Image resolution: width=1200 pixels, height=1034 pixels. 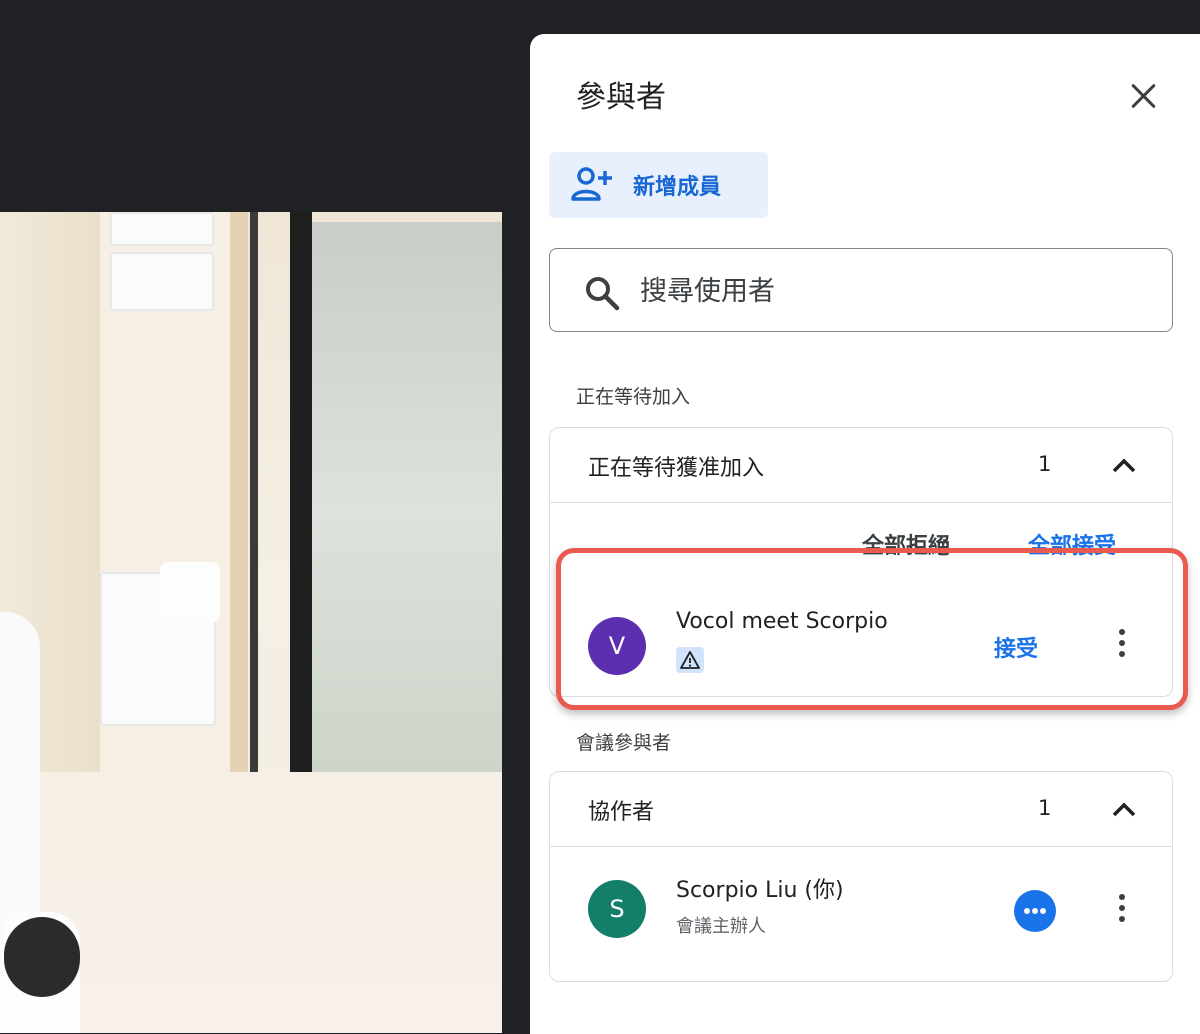 What do you see at coordinates (890, 291) in the screenshot?
I see `search-input` at bounding box center [890, 291].